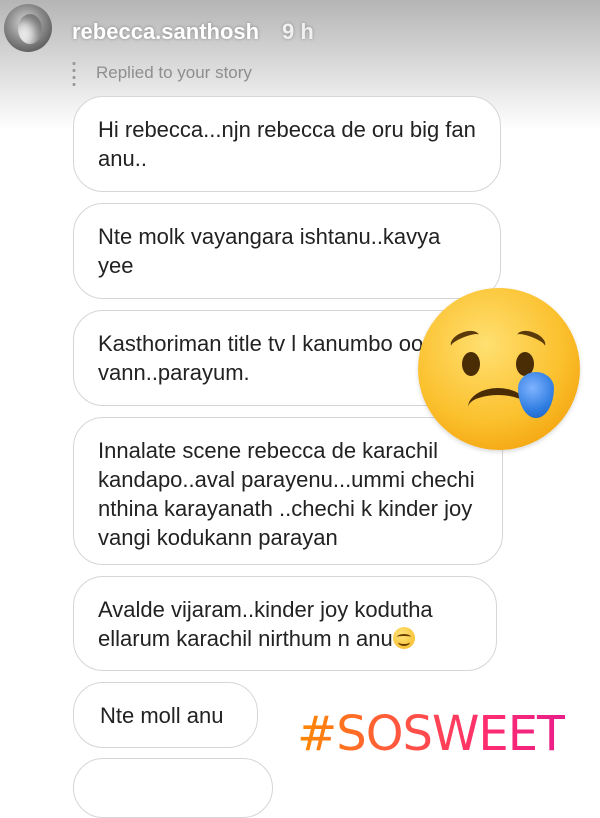 The width and height of the screenshot is (600, 818). I want to click on reply-indicator-line, so click(74, 74).